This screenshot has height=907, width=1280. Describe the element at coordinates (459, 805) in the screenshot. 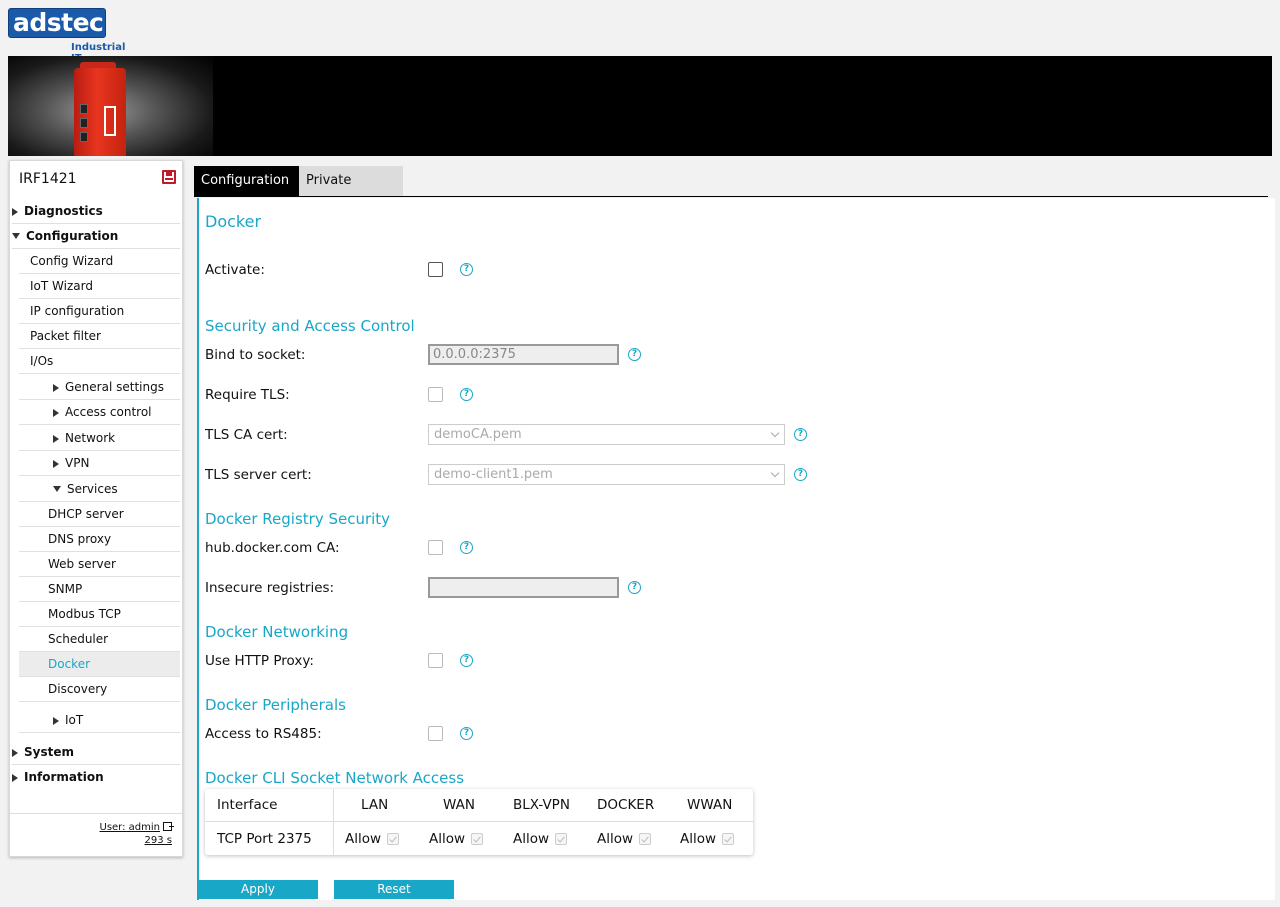

I see `table-header-wan: WAN` at that location.